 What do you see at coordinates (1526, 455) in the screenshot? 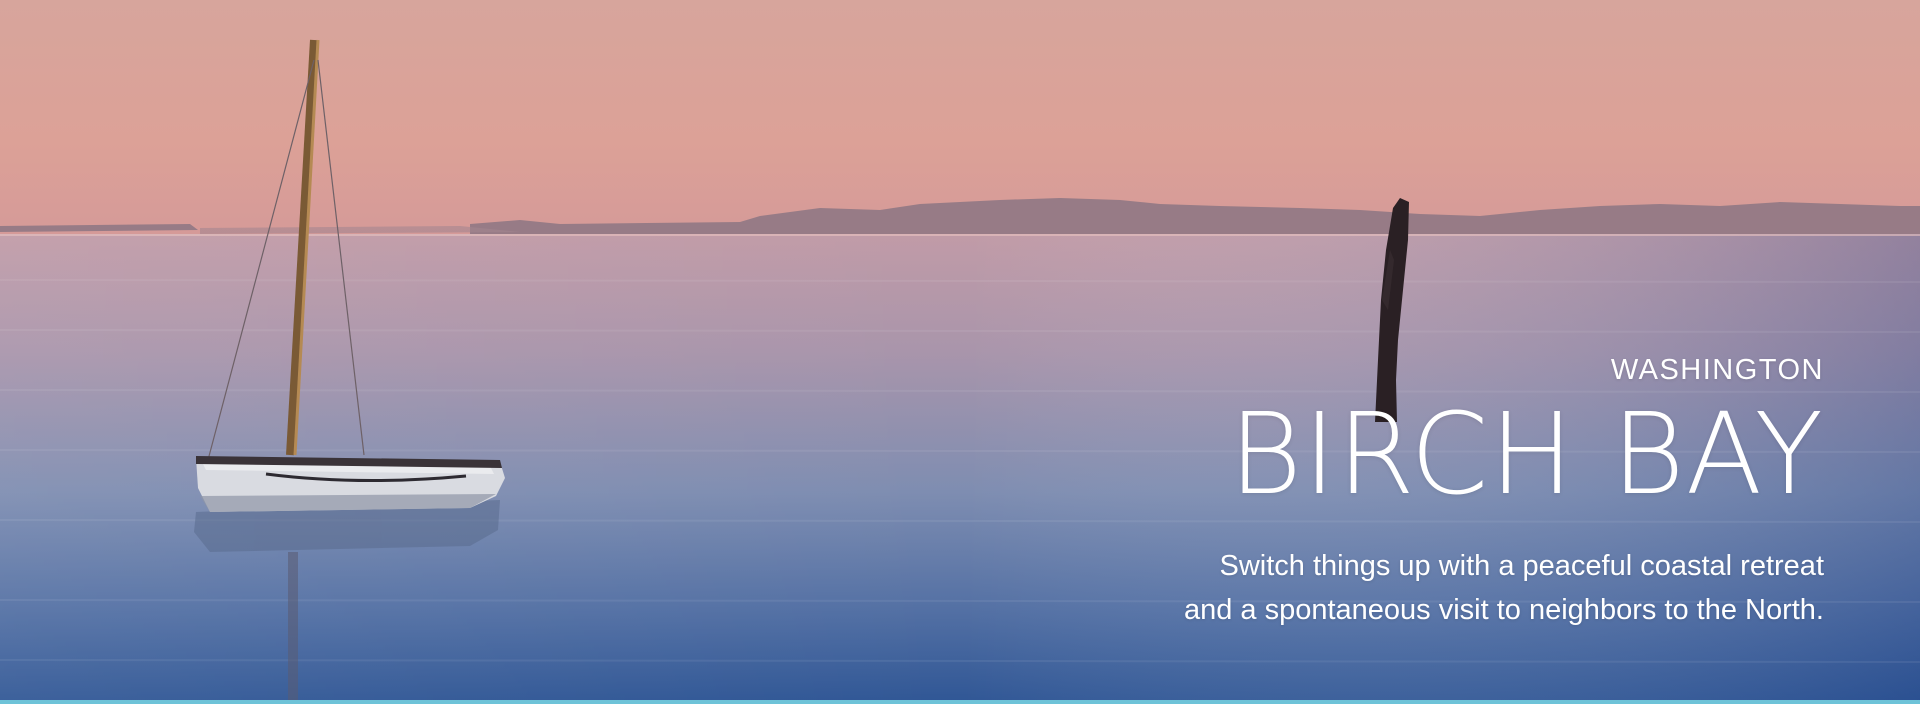
I see `destination-title: BIRCH BAY` at bounding box center [1526, 455].